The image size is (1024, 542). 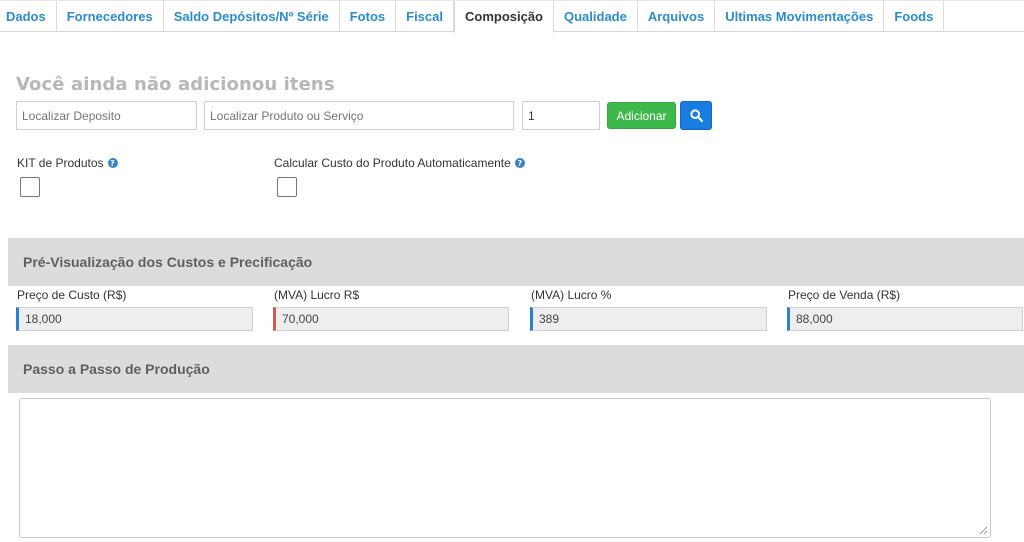 I want to click on resize-grip-icon, so click(x=983, y=530).